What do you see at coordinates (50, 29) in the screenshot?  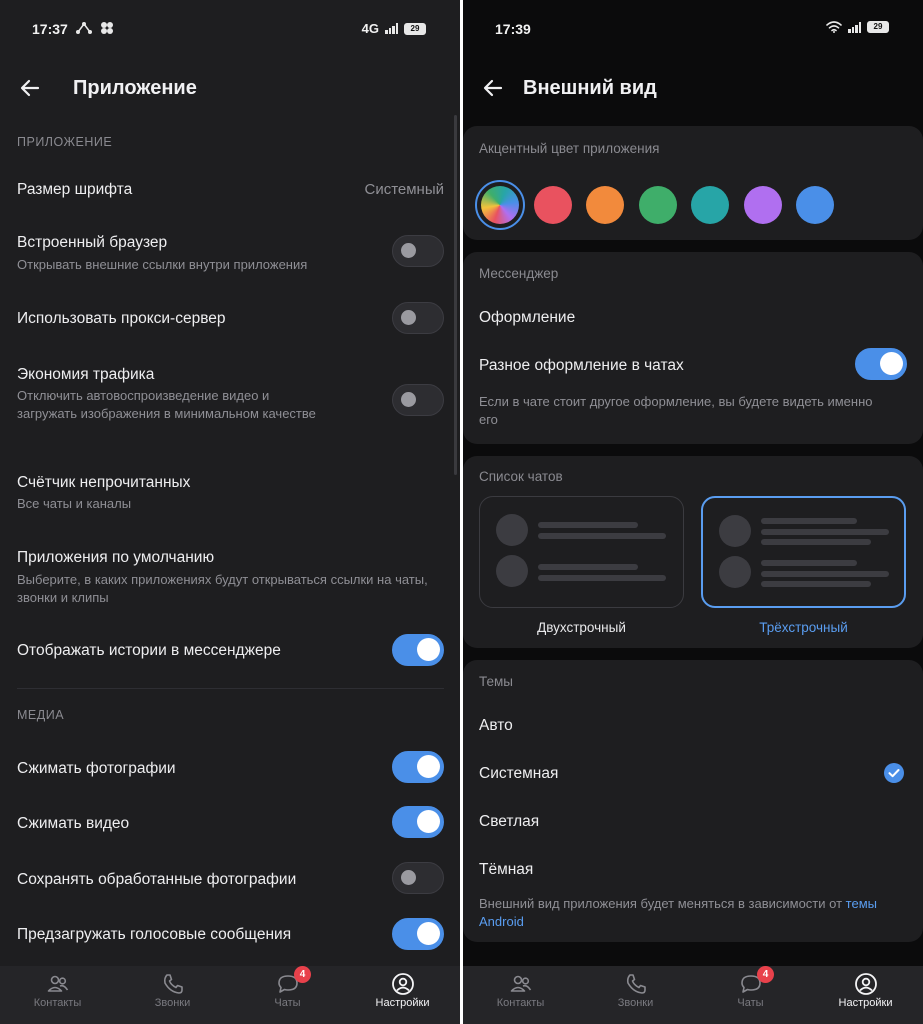 I see `status-time: 17:37` at bounding box center [50, 29].